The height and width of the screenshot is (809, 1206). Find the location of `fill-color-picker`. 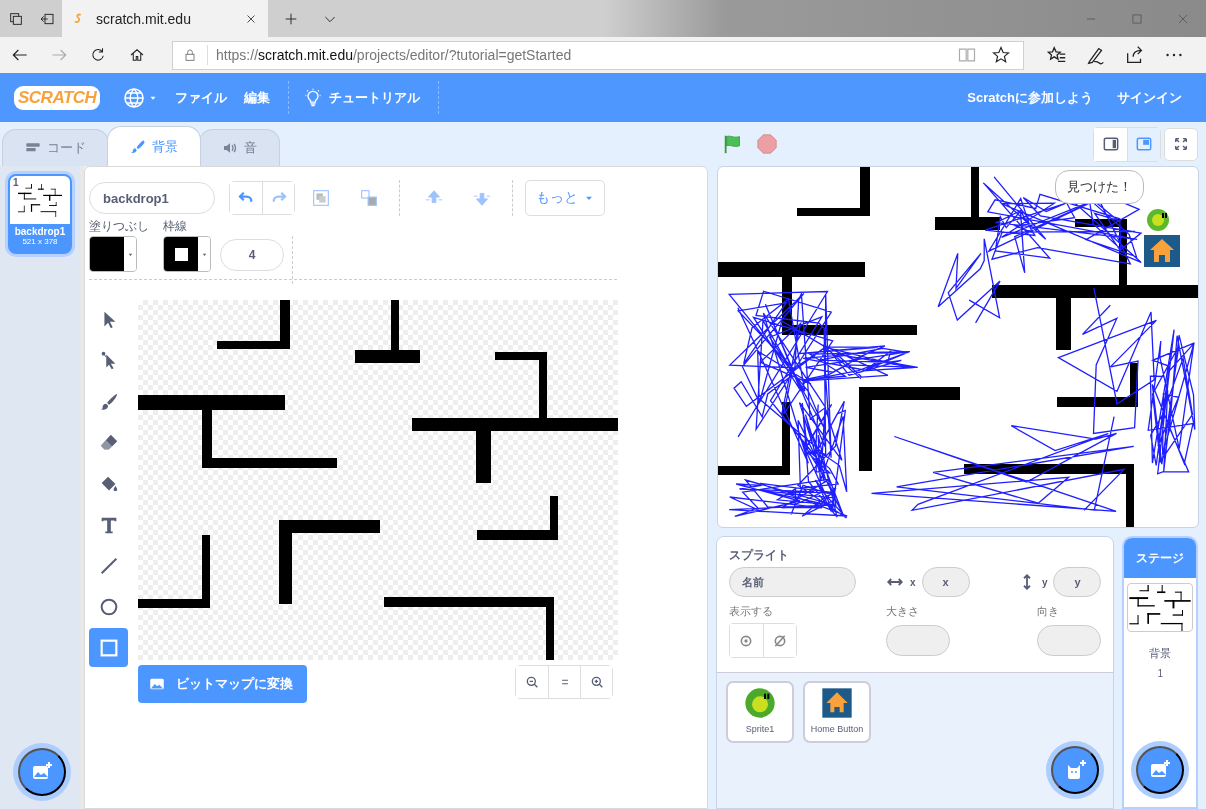

fill-color-picker is located at coordinates (113, 254).